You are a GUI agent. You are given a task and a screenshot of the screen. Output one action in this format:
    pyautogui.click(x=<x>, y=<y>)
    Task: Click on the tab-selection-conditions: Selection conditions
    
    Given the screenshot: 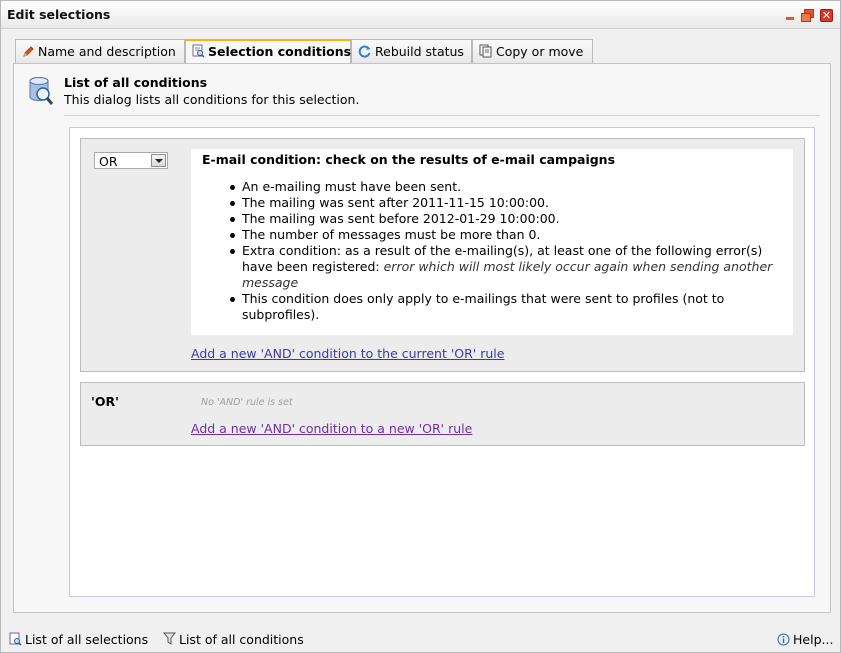 What is the action you would take?
    pyautogui.click(x=268, y=51)
    